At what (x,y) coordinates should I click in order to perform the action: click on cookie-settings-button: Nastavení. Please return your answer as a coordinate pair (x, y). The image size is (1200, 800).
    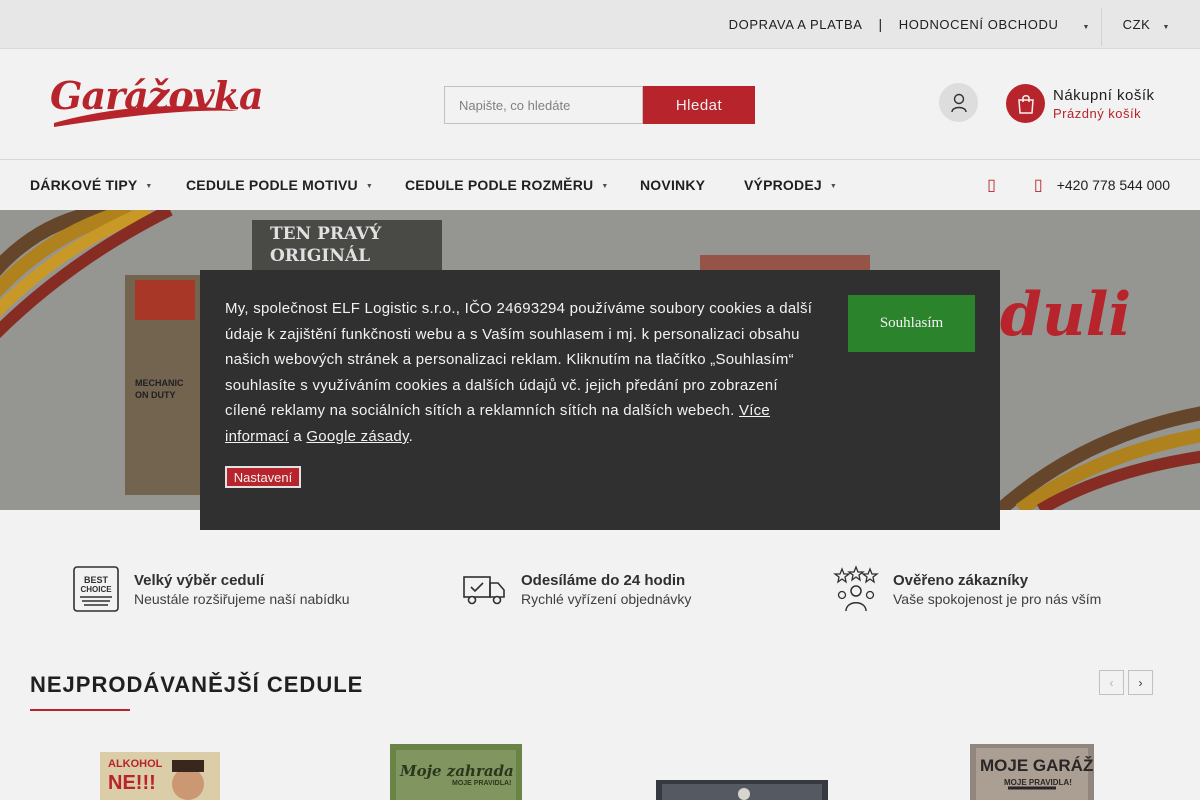
    Looking at the image, I should click on (263, 477).